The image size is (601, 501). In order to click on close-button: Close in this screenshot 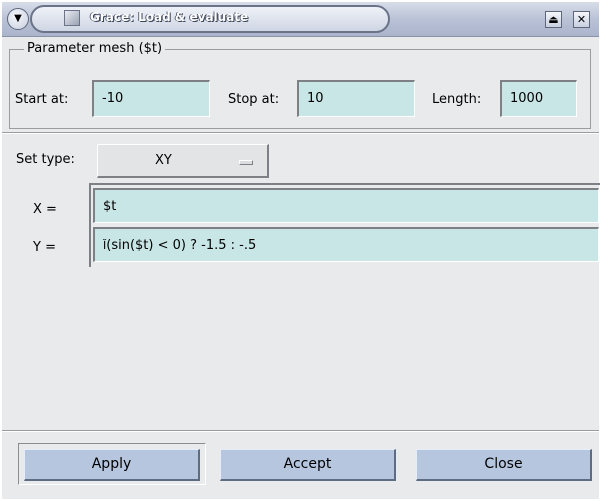, I will do `click(504, 465)`.